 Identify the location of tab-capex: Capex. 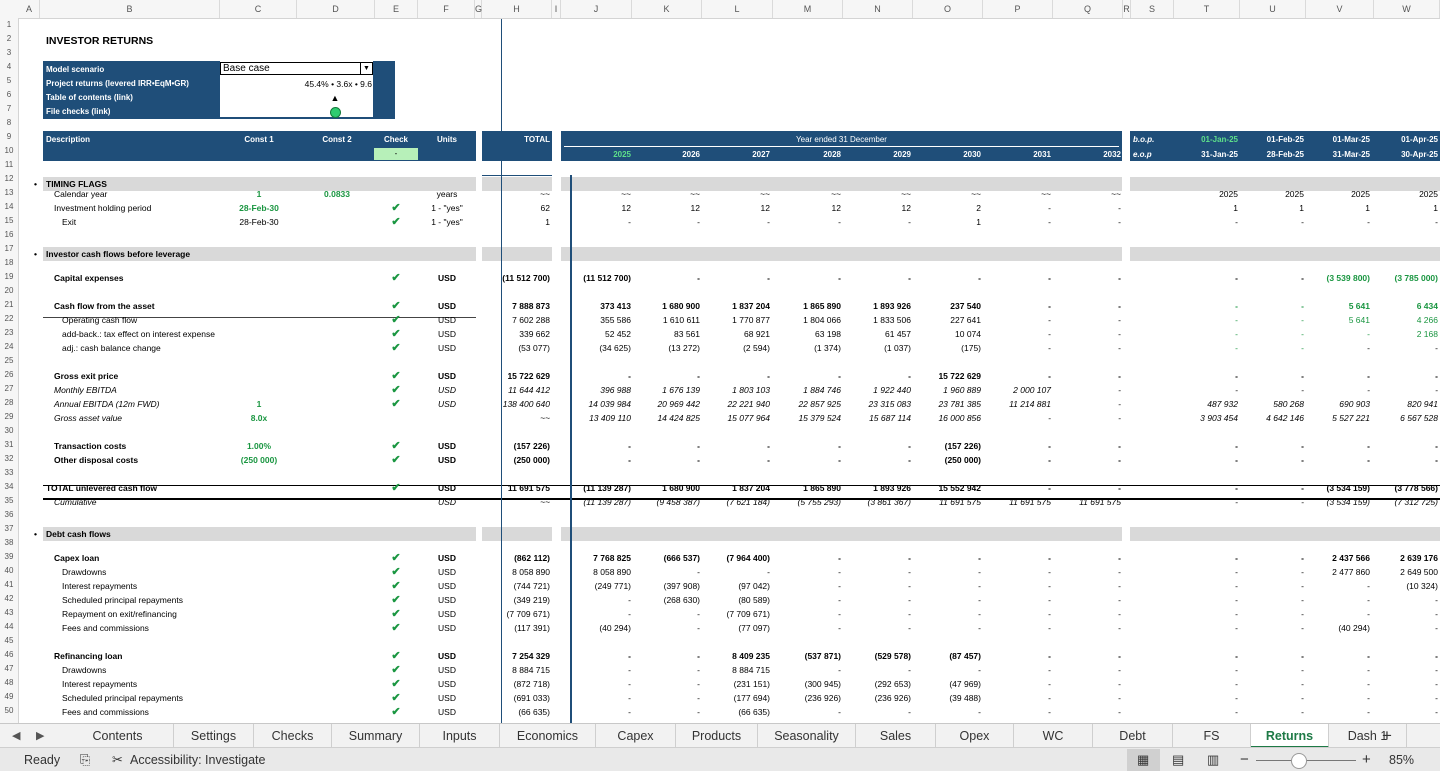
(636, 736).